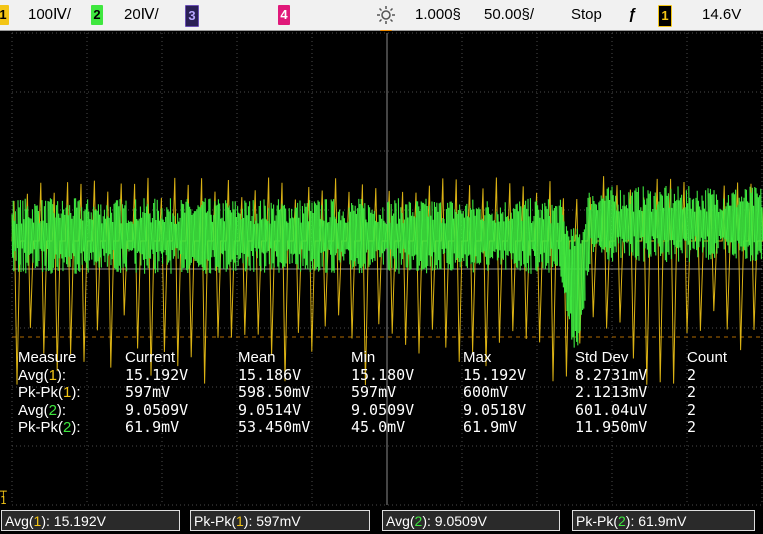  I want to click on measurement-readout: Avg(1): 15.192V, so click(90, 520).